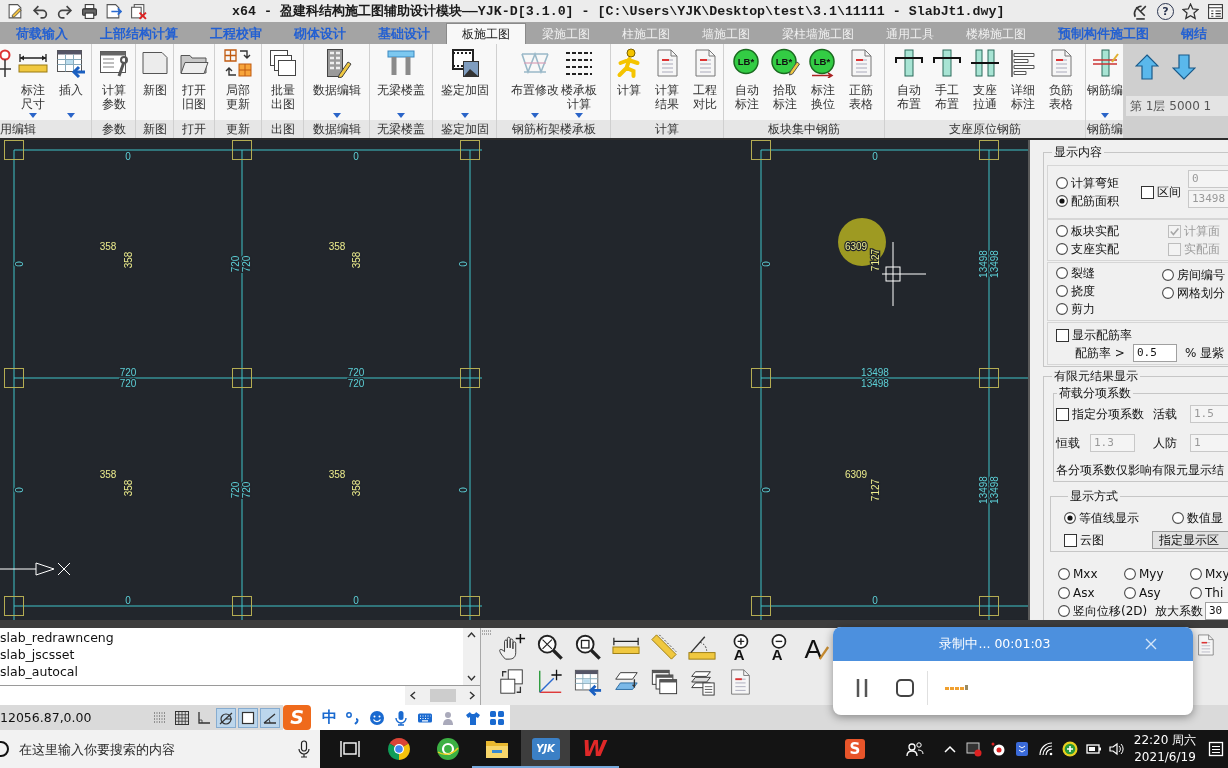  What do you see at coordinates (471, 656) in the screenshot?
I see `vertical-scrollbar` at bounding box center [471, 656].